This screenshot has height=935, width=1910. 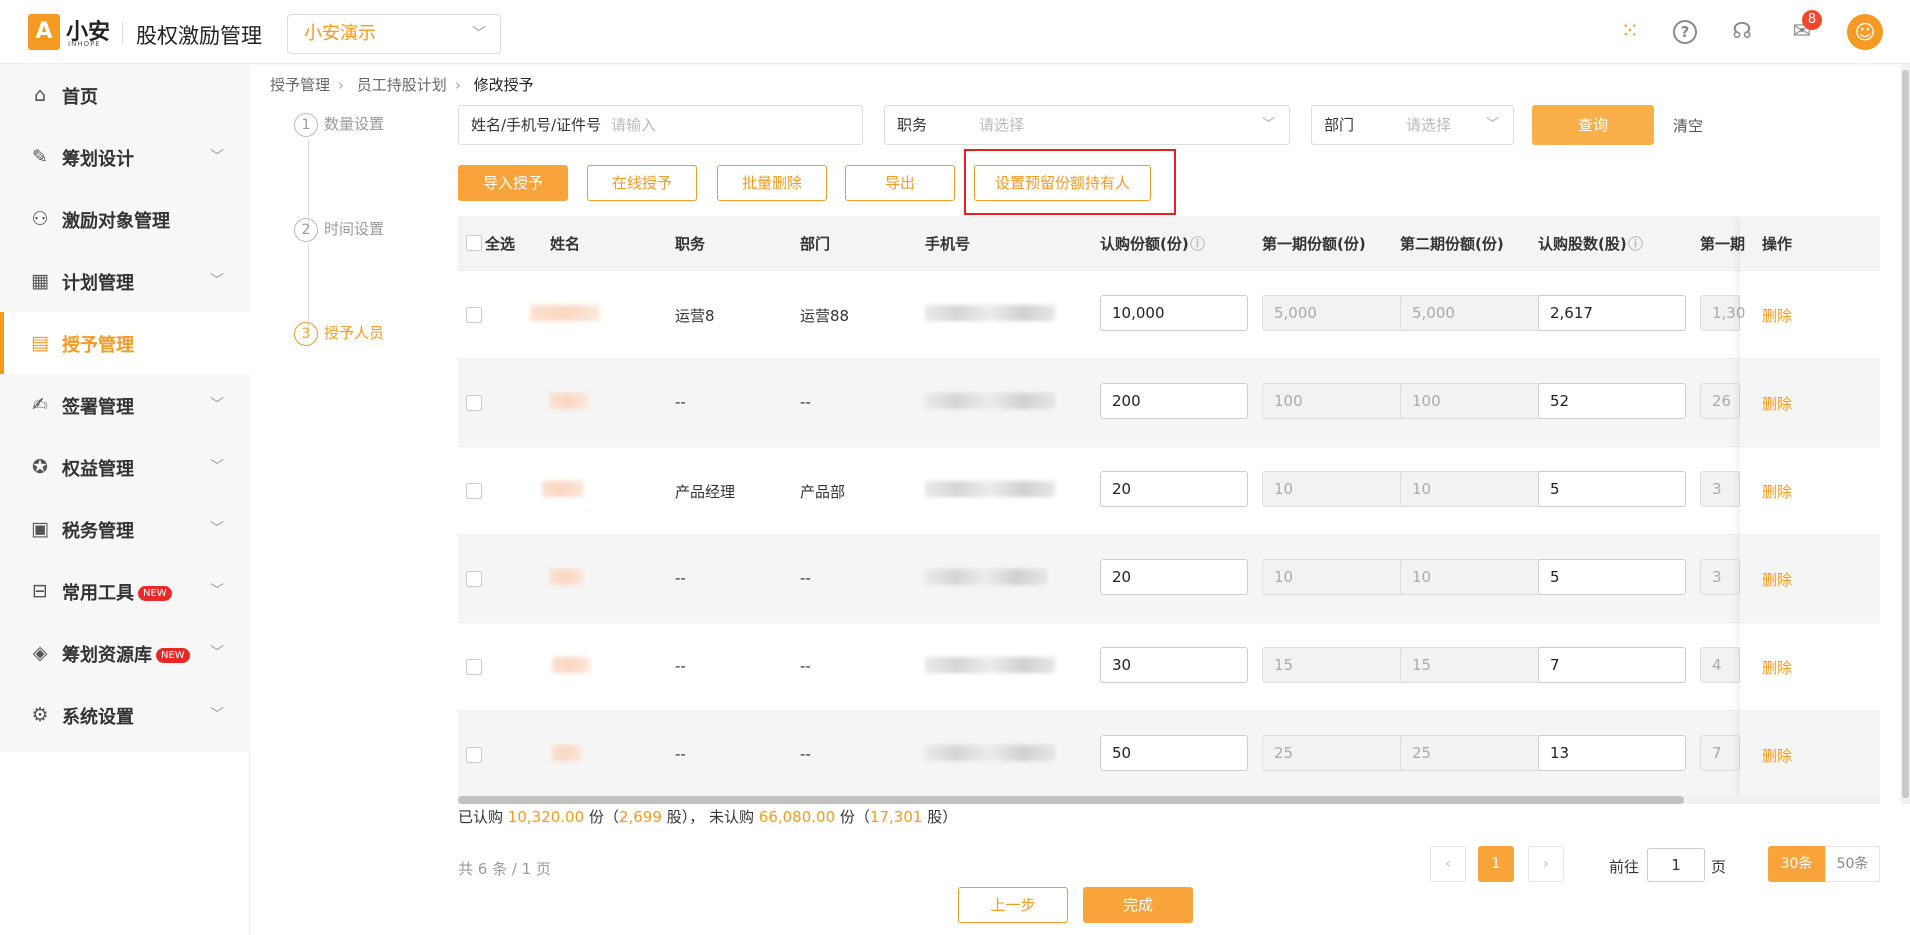 I want to click on name-blurred, so click(x=565, y=313).